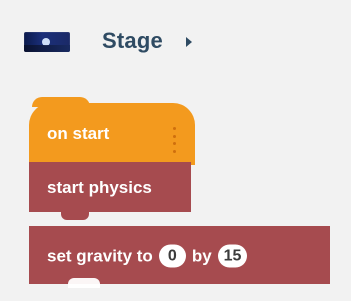 The width and height of the screenshot is (351, 301). I want to click on chevron-right-svg, so click(189, 42).